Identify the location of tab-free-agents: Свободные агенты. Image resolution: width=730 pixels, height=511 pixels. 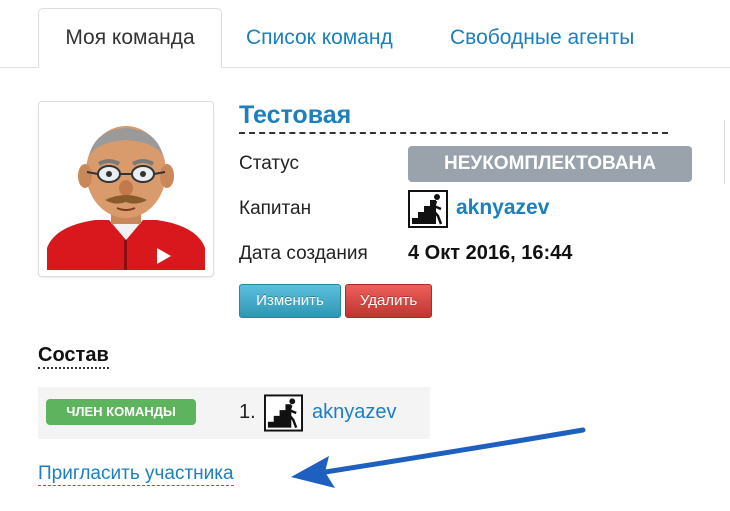
(542, 38).